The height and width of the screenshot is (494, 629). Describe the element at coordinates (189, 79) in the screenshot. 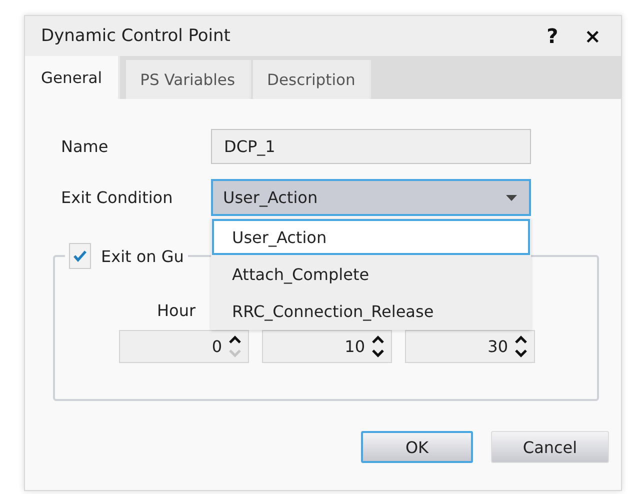

I see `tab: PS Variables` at that location.